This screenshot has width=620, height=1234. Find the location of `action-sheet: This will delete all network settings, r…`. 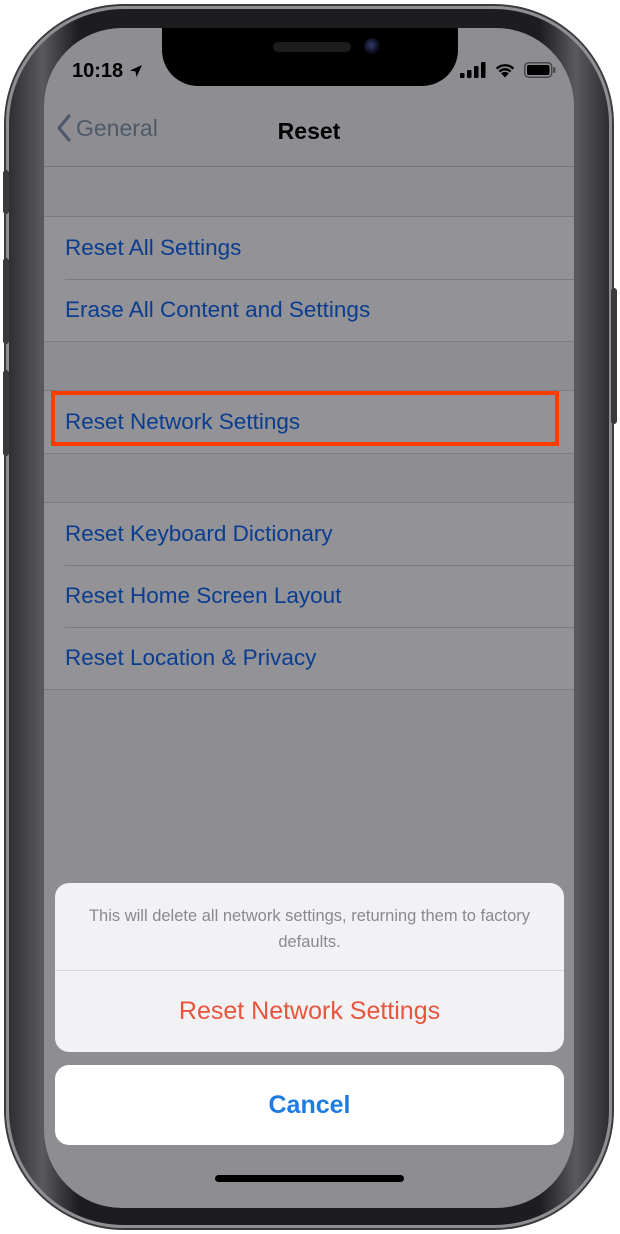

action-sheet: This will delete all network settings, r… is located at coordinates (309, 967).